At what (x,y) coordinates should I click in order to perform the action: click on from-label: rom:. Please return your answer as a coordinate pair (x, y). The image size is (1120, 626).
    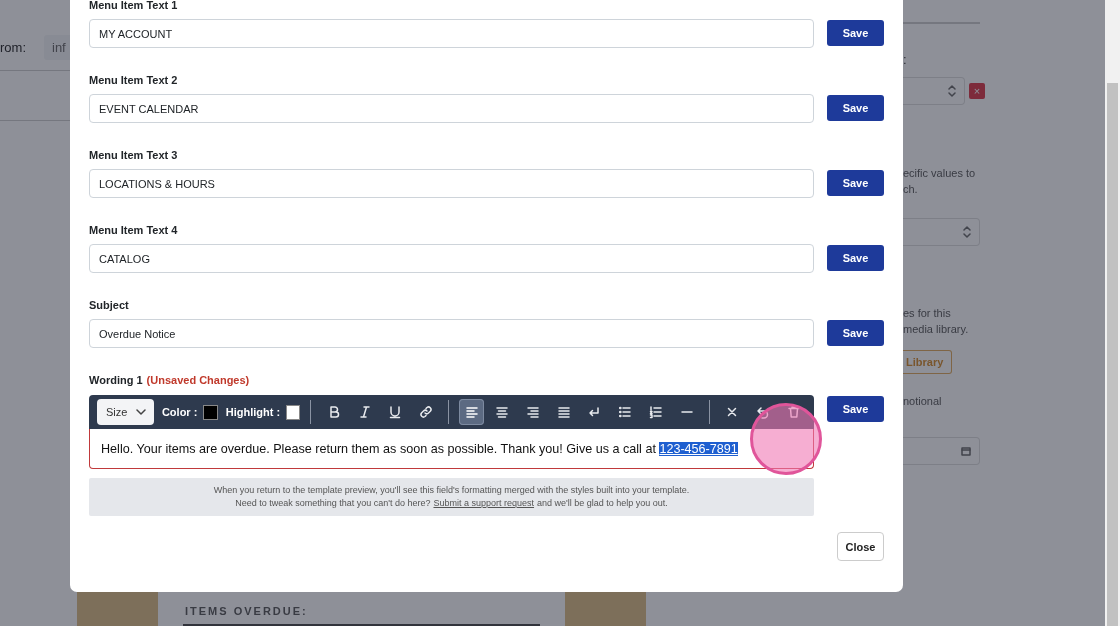
    Looking at the image, I should click on (13, 47).